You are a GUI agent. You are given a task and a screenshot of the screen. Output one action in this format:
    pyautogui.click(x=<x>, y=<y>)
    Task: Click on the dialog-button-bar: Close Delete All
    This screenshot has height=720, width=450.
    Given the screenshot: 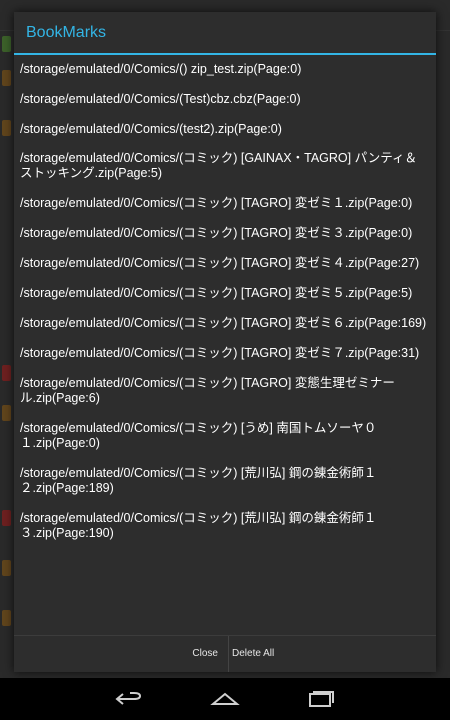 What is the action you would take?
    pyautogui.click(x=225, y=653)
    